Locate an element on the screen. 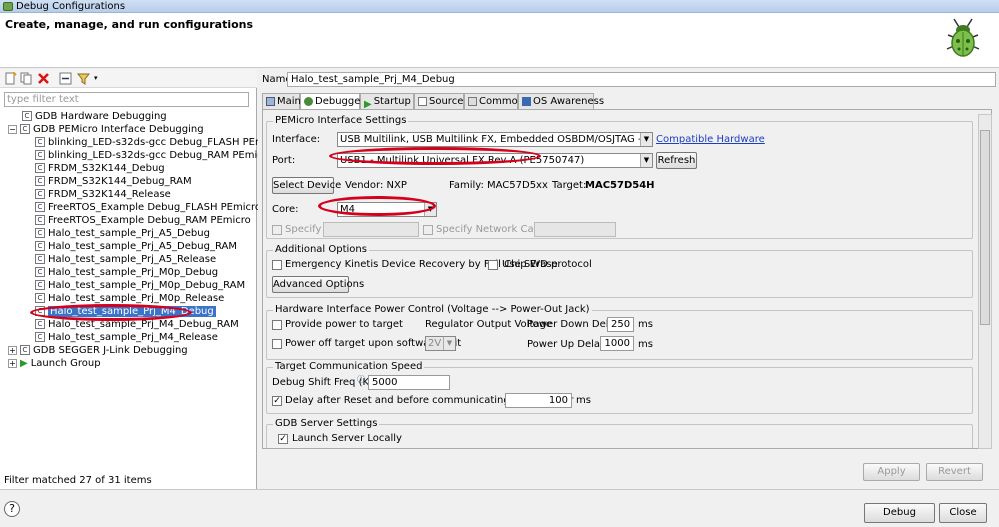 The width and height of the screenshot is (999, 527). tree-item: C Halo_test_sample_Prj_A5_Debug_RAM is located at coordinates (136, 246).